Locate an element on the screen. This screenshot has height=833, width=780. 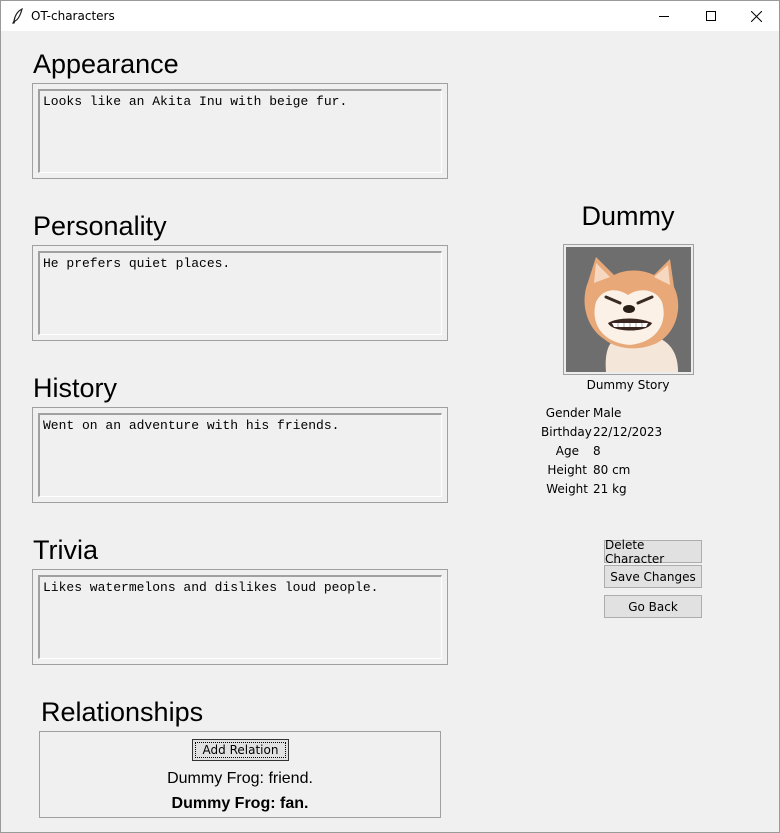
close-button is located at coordinates (756, 16).